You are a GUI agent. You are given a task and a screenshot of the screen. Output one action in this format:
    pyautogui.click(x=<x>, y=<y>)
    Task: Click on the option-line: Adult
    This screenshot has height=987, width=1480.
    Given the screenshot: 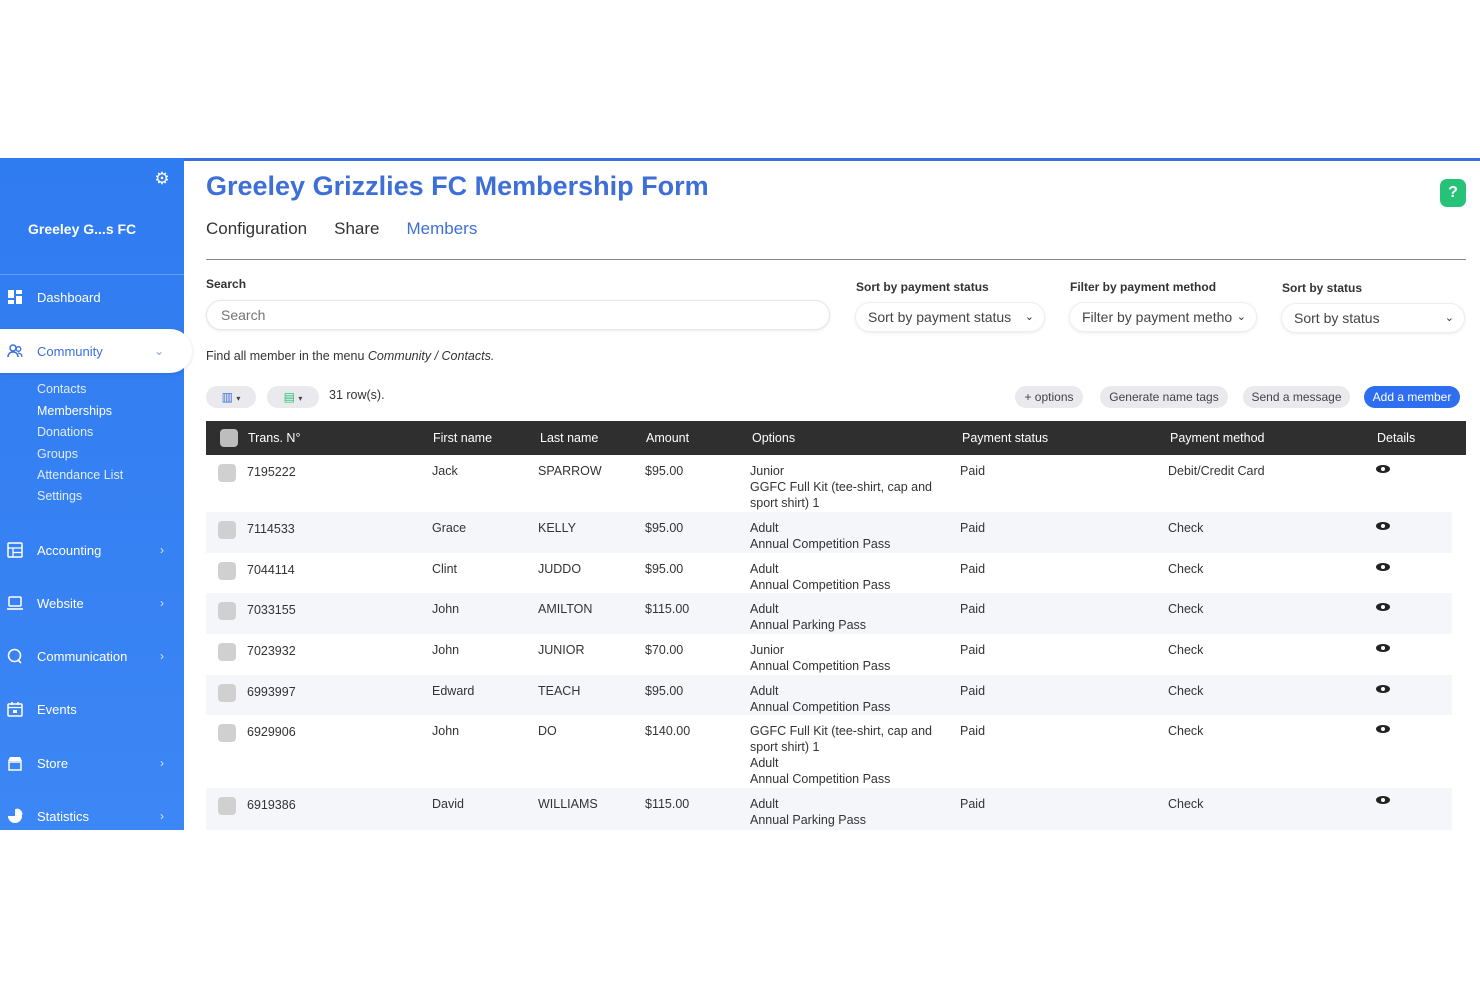 What is the action you would take?
    pyautogui.click(x=764, y=528)
    